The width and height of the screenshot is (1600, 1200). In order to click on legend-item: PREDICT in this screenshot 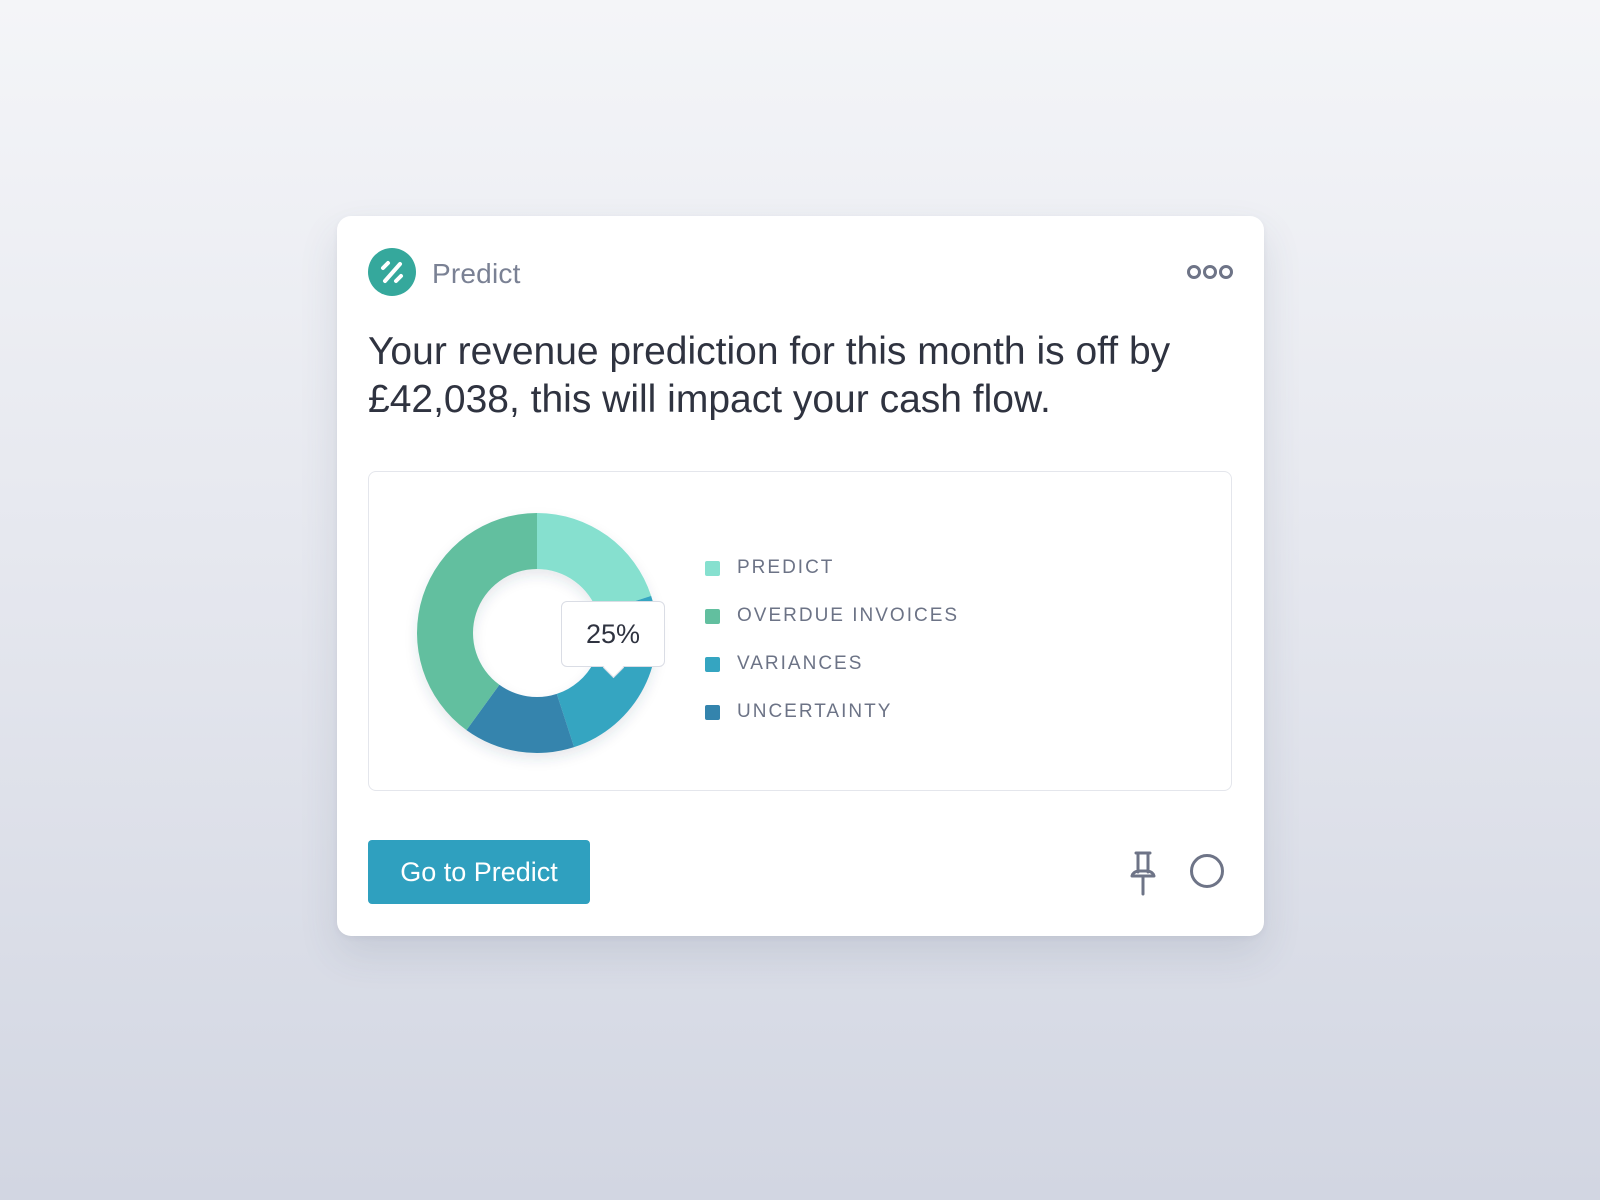, I will do `click(832, 568)`.